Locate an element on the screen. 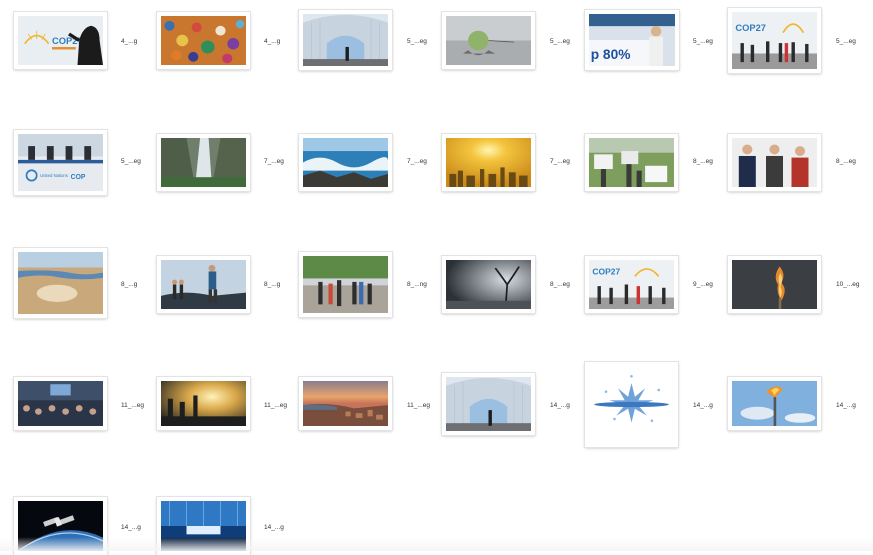 The height and width of the screenshot is (555, 873). waterfall-cliff-icon is located at coordinates (203, 162).